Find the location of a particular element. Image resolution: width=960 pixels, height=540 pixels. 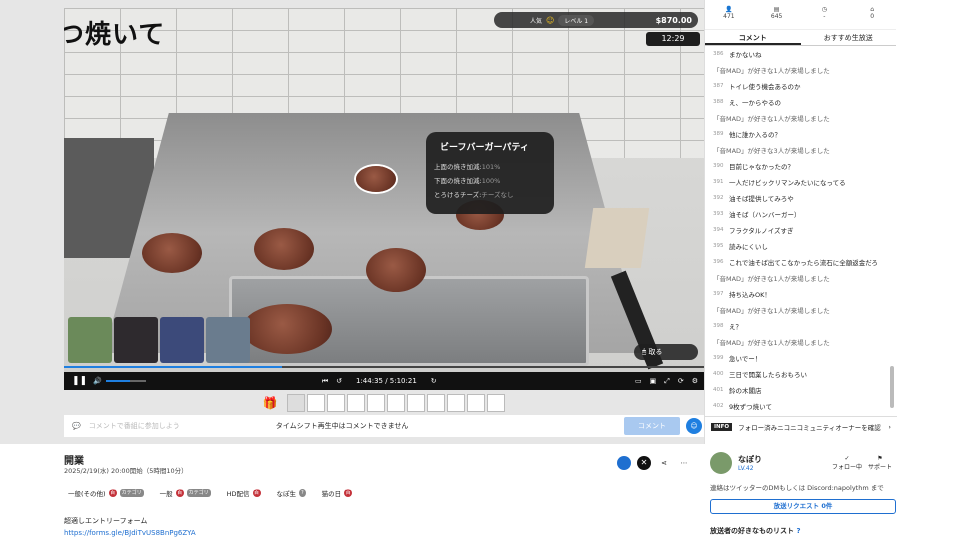

comment-row: 394 フラクタルノイズすぎ is located at coordinates (797, 230).